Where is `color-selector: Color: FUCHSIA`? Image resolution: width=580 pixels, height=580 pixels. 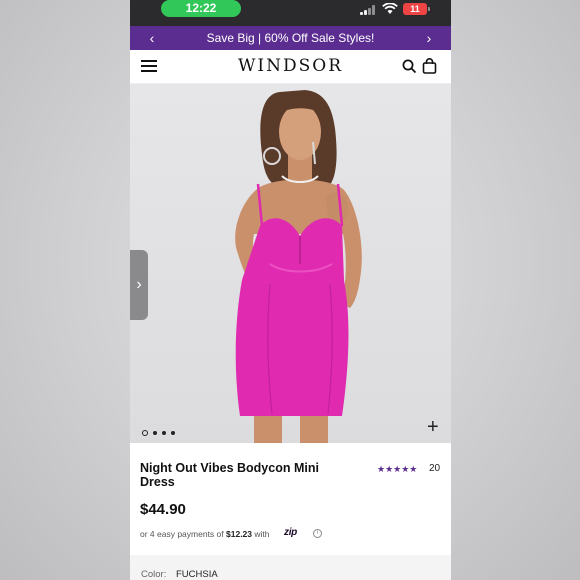 color-selector: Color: FUCHSIA is located at coordinates (290, 567).